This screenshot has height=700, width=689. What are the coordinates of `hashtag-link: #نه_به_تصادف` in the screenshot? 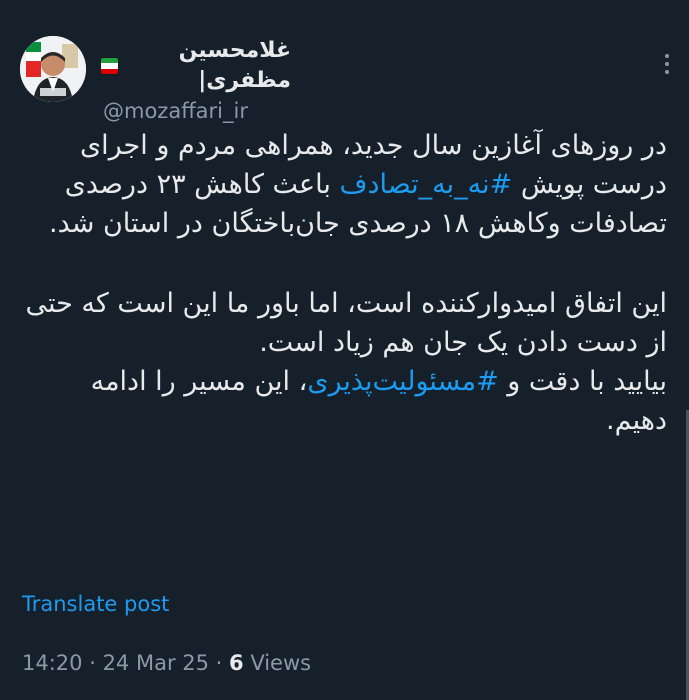 It's located at (425, 184).